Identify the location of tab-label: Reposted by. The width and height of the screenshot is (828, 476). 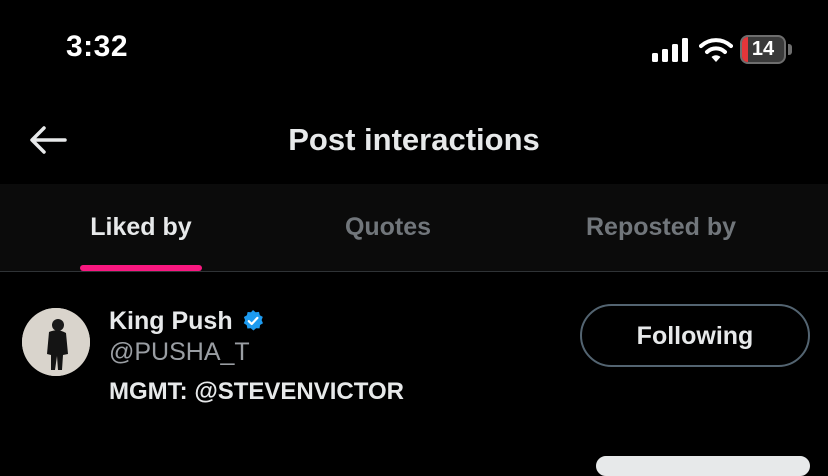
(661, 227).